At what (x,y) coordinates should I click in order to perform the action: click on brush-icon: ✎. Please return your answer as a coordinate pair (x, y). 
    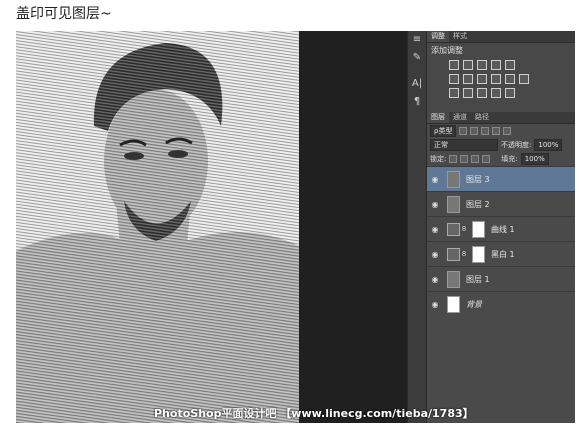
    Looking at the image, I should click on (417, 58).